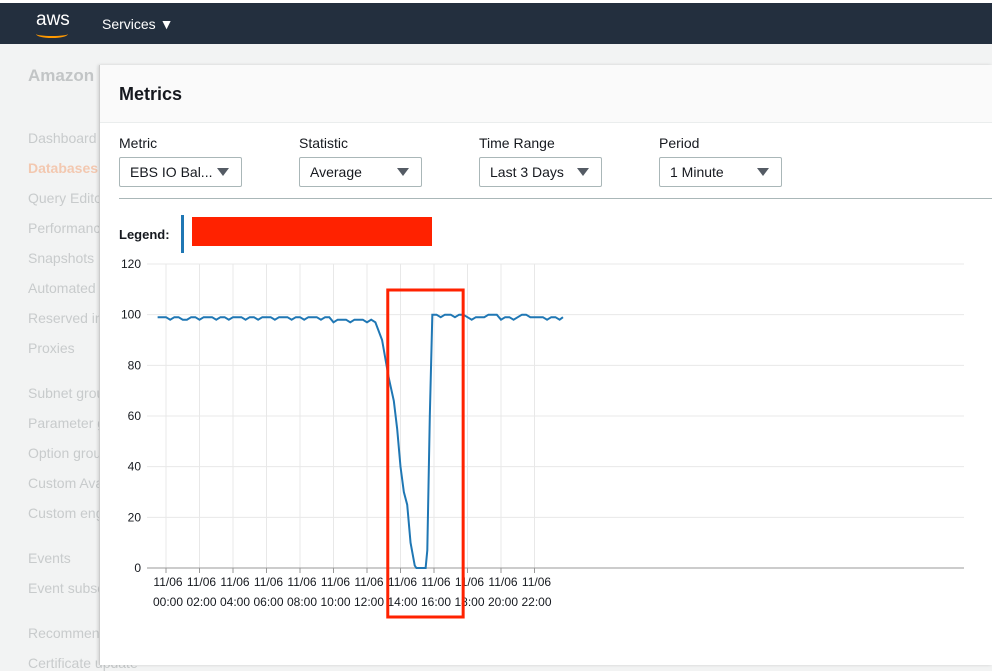 This screenshot has height=671, width=992. Describe the element at coordinates (137, 568) in the screenshot. I see `y-tick-label: 0` at that location.